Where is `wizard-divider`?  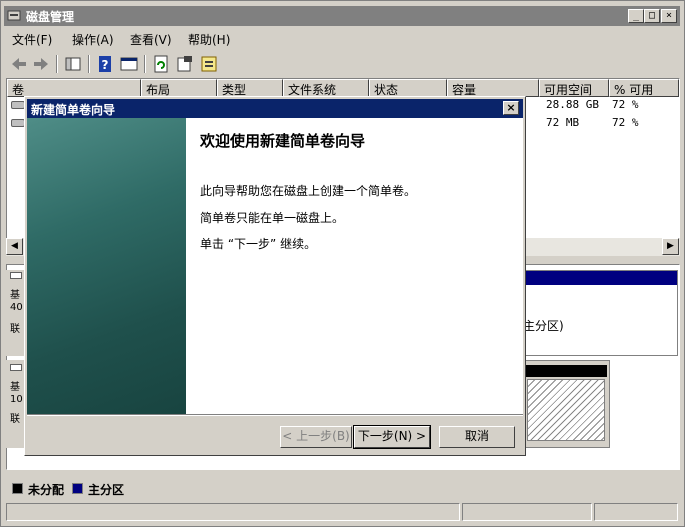 wizard-divider is located at coordinates (275, 415).